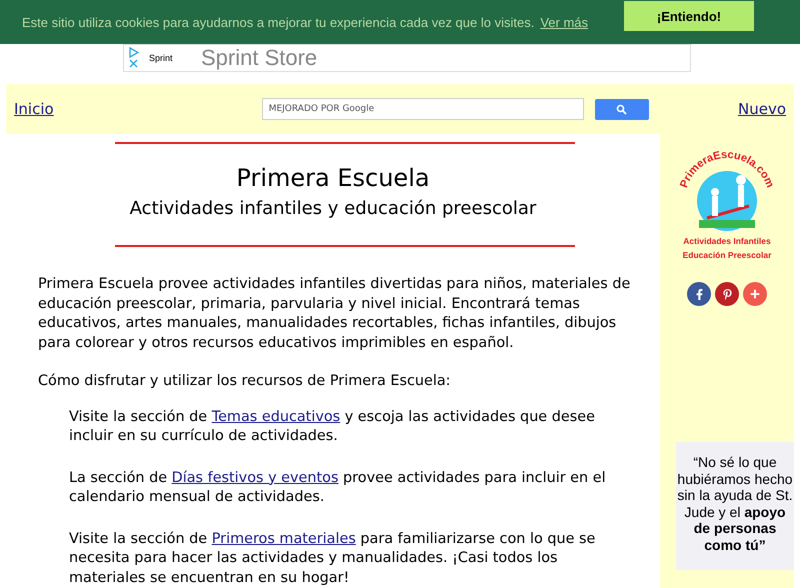  I want to click on pinterest-icon, so click(727, 294).